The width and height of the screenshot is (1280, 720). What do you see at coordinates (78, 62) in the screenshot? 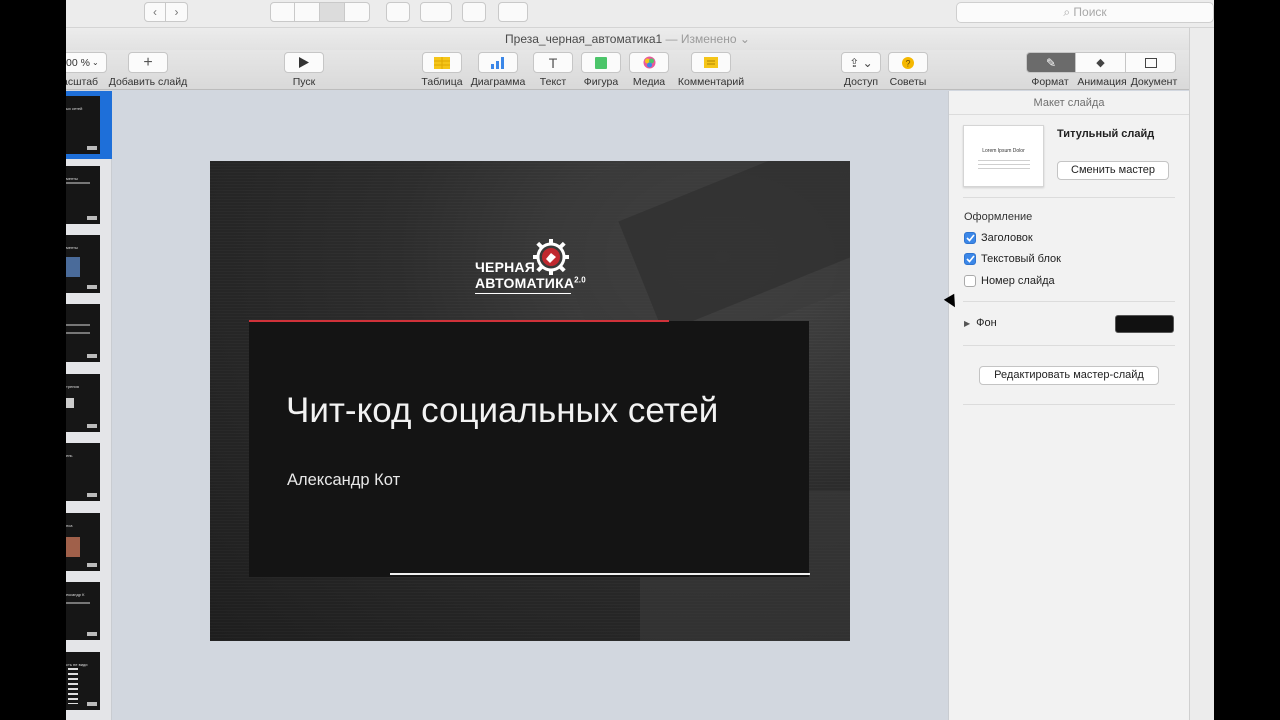
I see `zoom-value: 00 %` at bounding box center [78, 62].